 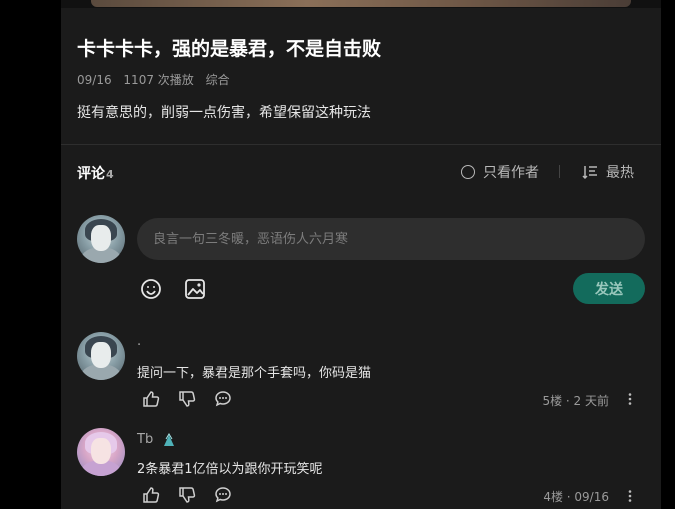 What do you see at coordinates (195, 289) in the screenshot?
I see `image-icon` at bounding box center [195, 289].